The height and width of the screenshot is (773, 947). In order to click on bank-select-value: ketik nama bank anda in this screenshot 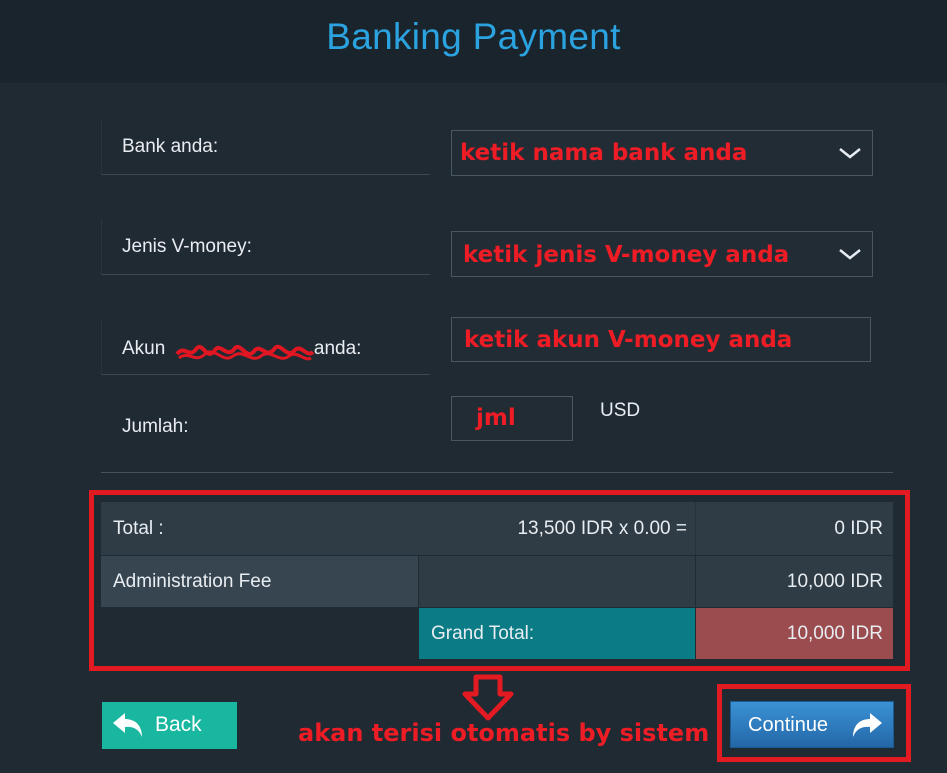, I will do `click(604, 153)`.